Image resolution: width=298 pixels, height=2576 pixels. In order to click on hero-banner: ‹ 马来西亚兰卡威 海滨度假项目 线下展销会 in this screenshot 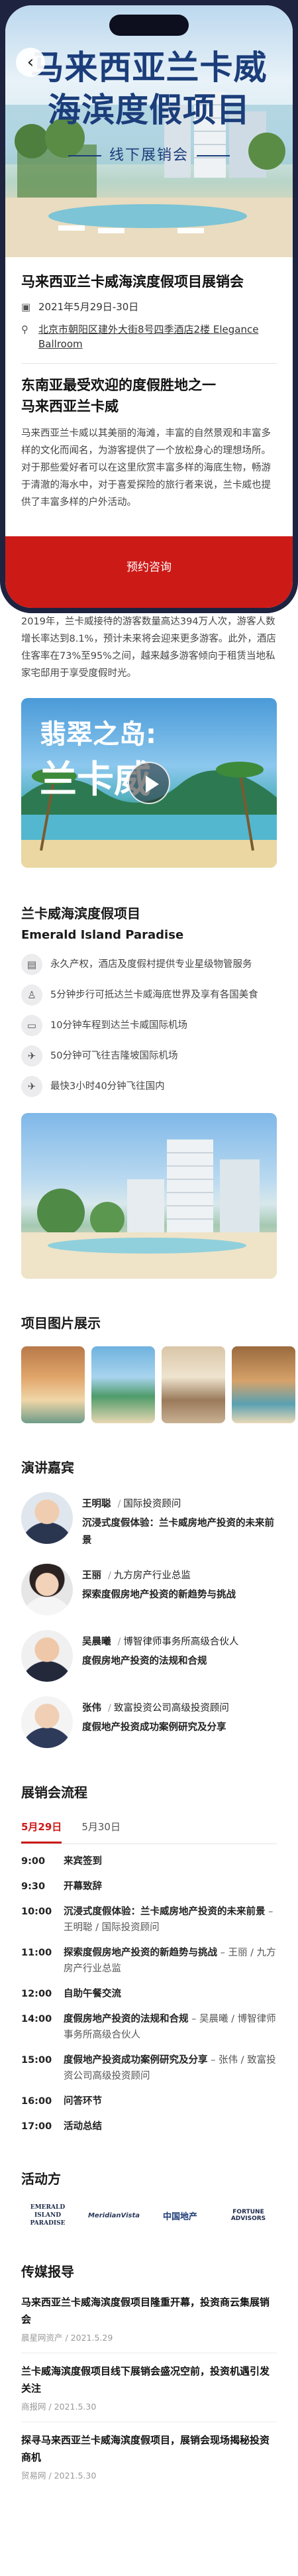, I will do `click(149, 131)`.